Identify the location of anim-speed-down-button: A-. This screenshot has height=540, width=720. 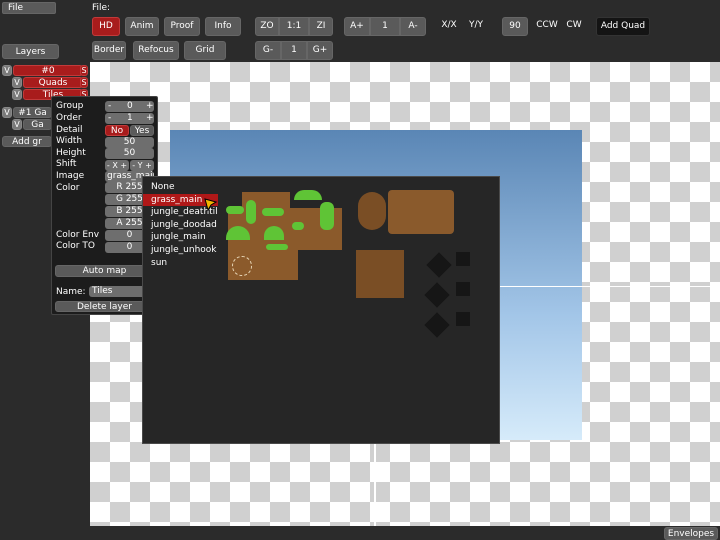
(413, 26).